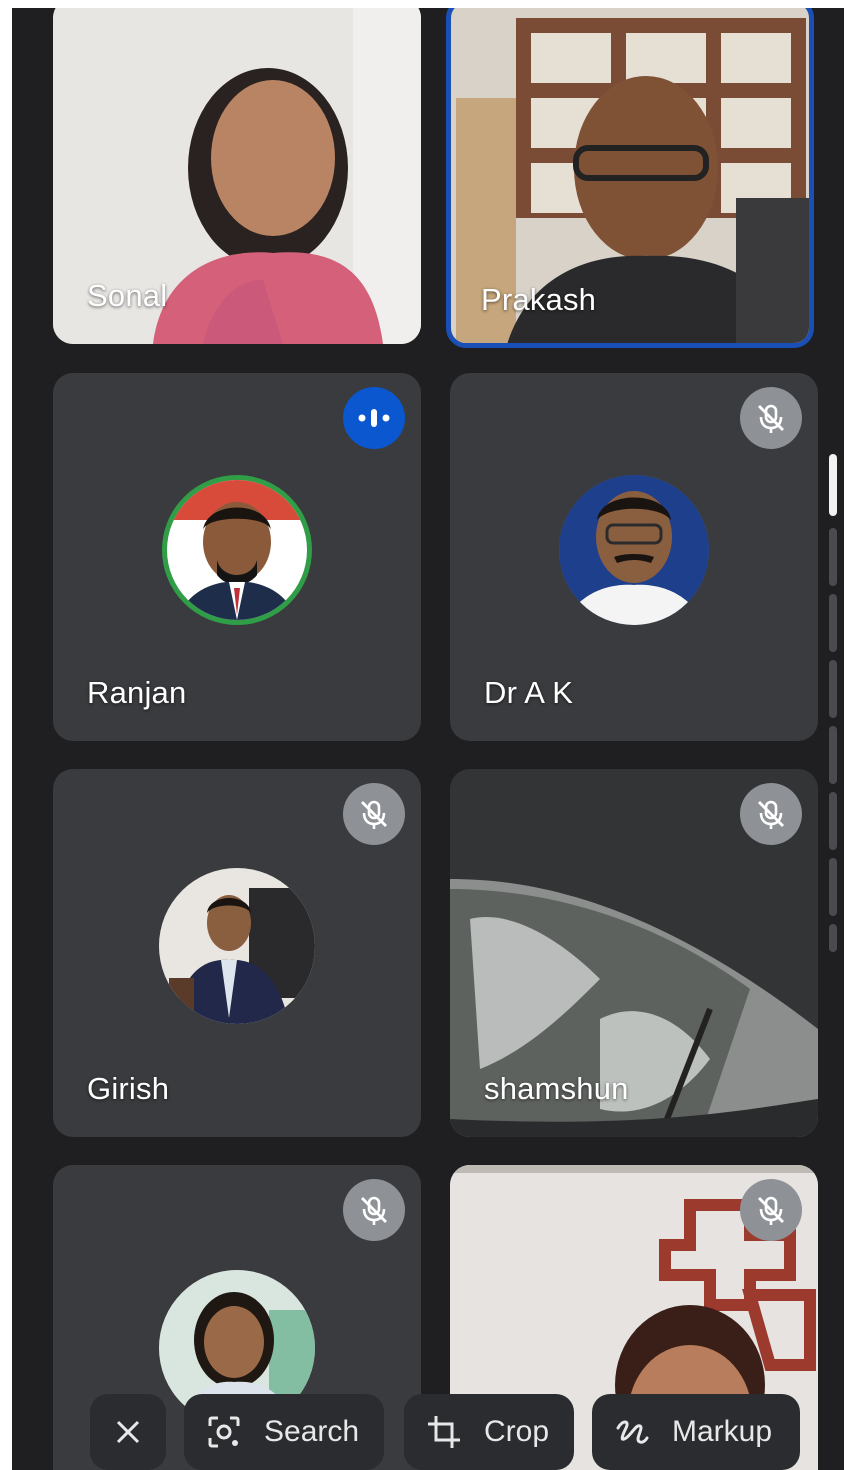  Describe the element at coordinates (539, 299) in the screenshot. I see `participant-name: Prakash` at that location.